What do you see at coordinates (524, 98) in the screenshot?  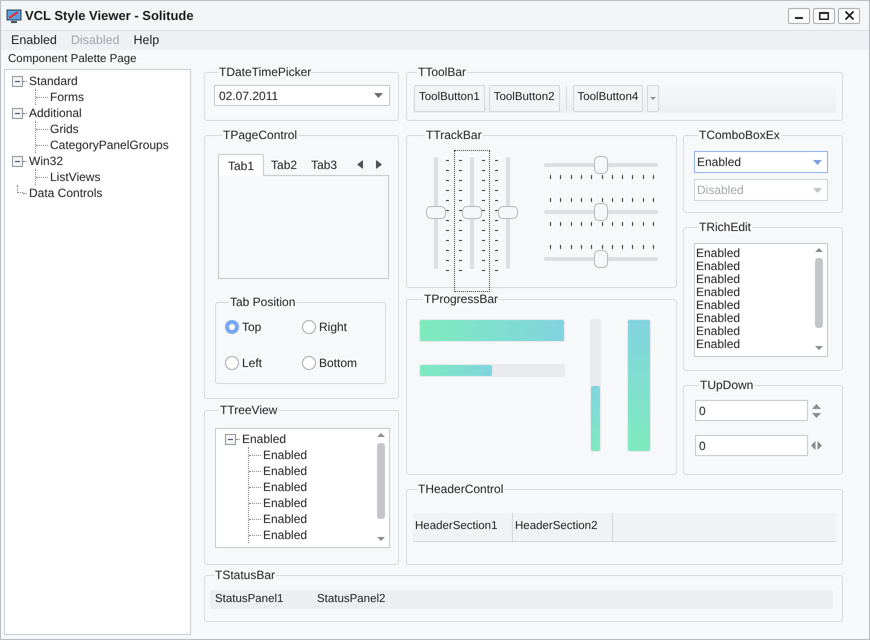 I see `toolbar-button: ToolButton2` at bounding box center [524, 98].